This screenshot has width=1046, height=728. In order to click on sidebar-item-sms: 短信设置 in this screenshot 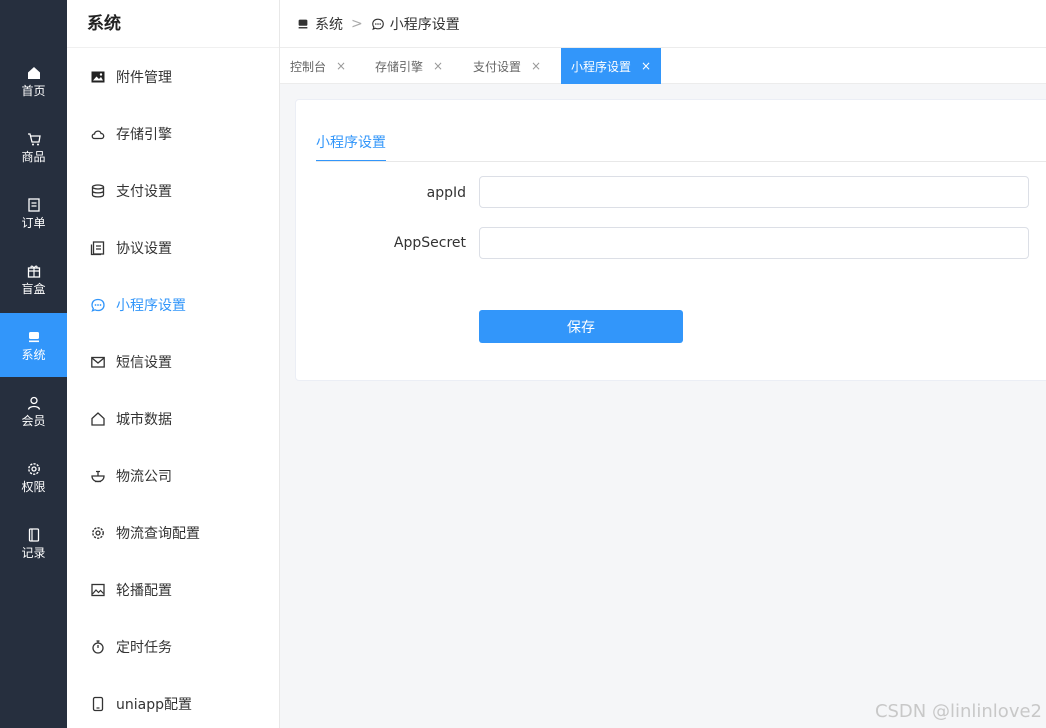, I will do `click(173, 362)`.